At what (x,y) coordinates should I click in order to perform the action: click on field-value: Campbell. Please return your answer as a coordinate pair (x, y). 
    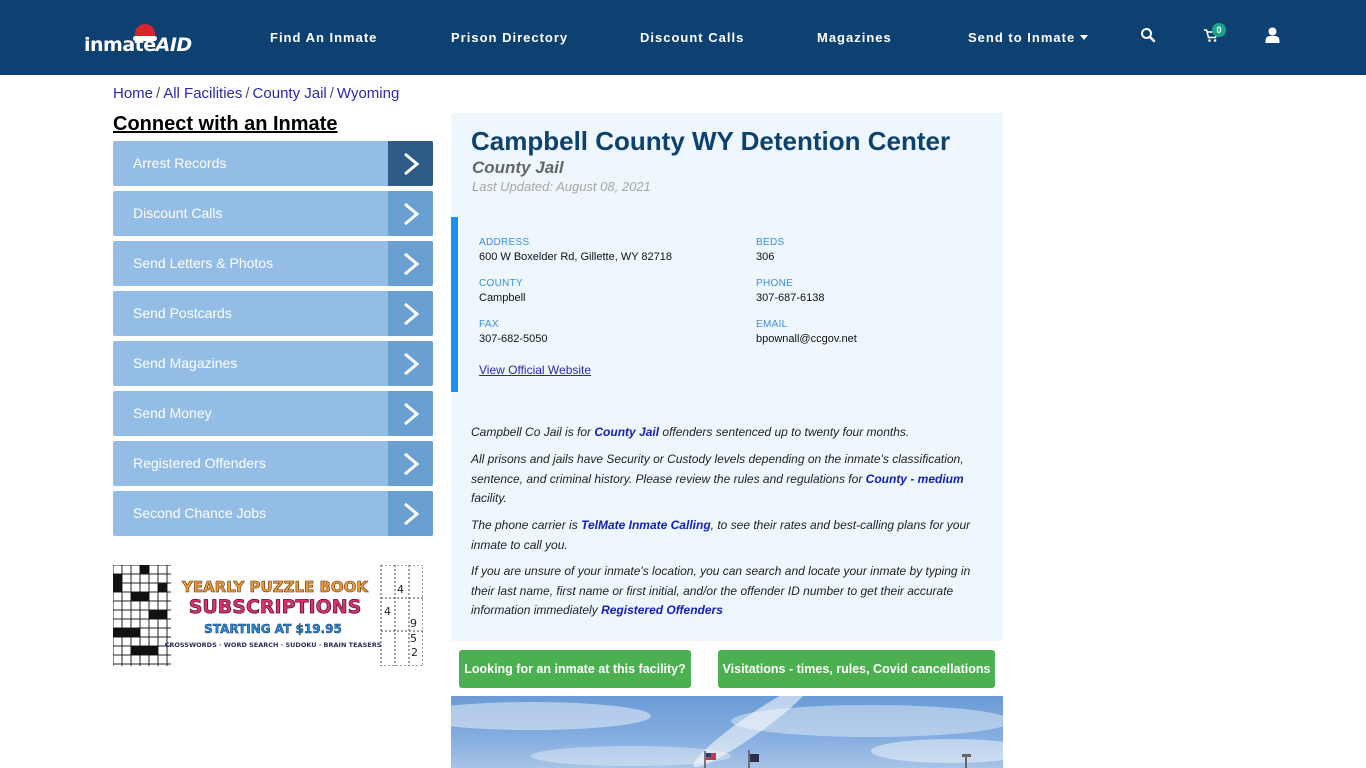
    Looking at the image, I should click on (502, 298).